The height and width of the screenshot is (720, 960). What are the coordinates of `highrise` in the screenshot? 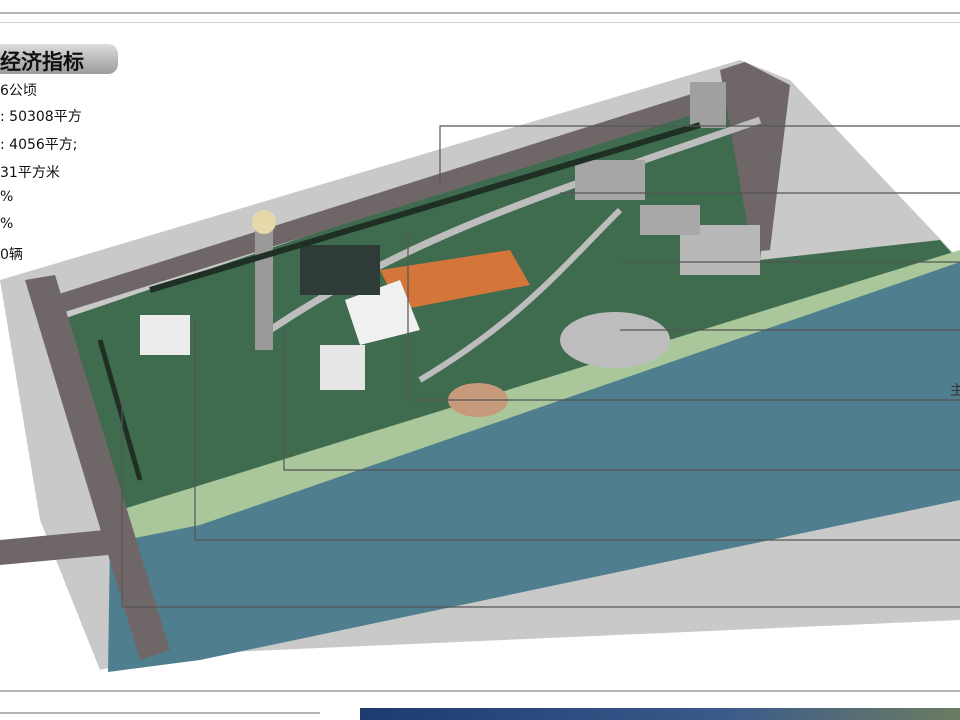 It's located at (708, 105).